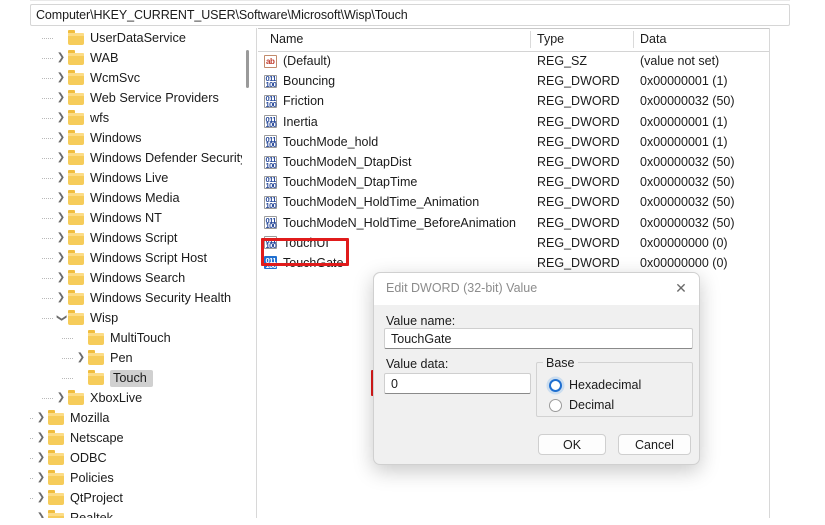 The width and height of the screenshot is (825, 525). Describe the element at coordinates (141, 338) in the screenshot. I see `tree-item-multitouch: MultiTouch` at that location.